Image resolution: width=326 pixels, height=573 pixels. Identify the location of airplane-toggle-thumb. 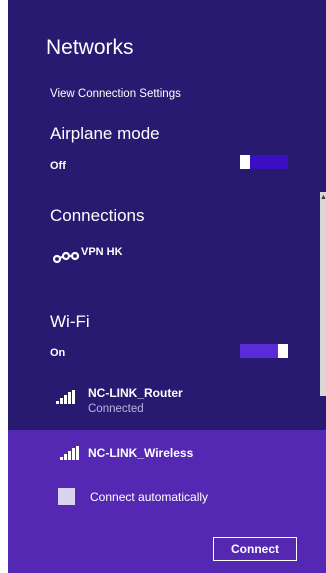
(245, 162).